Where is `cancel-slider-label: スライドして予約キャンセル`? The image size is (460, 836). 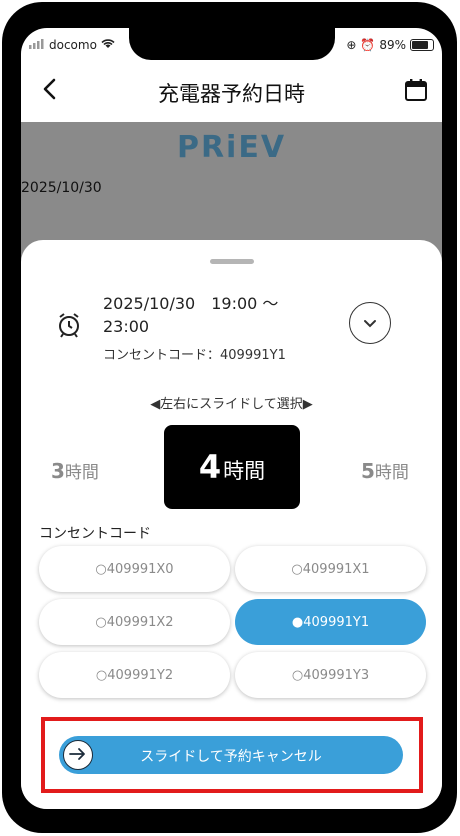 cancel-slider-label: スライドして予約キャンセル is located at coordinates (231, 757).